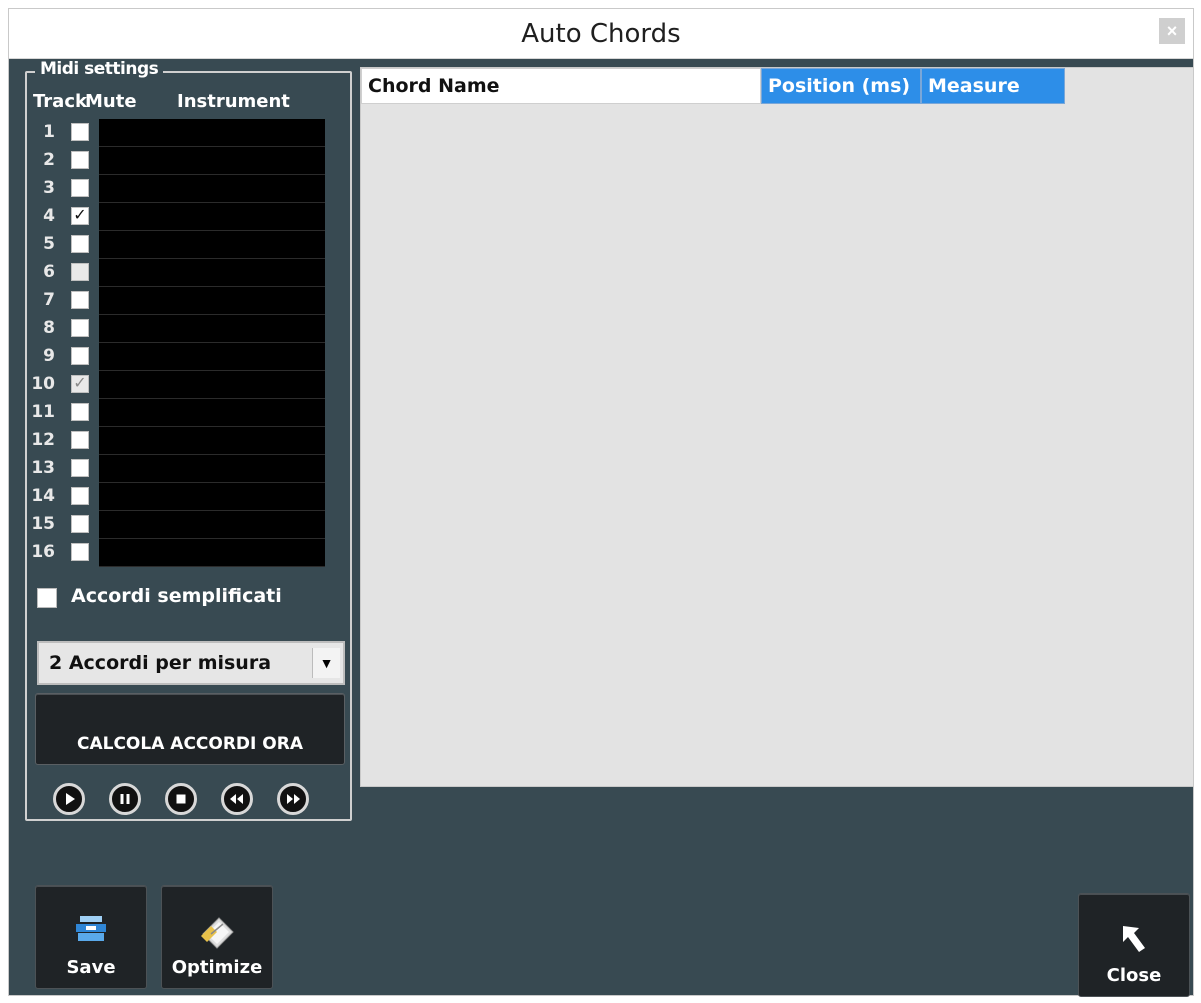 The width and height of the screenshot is (1201, 1003). I want to click on optimize-icon, so click(217, 932).